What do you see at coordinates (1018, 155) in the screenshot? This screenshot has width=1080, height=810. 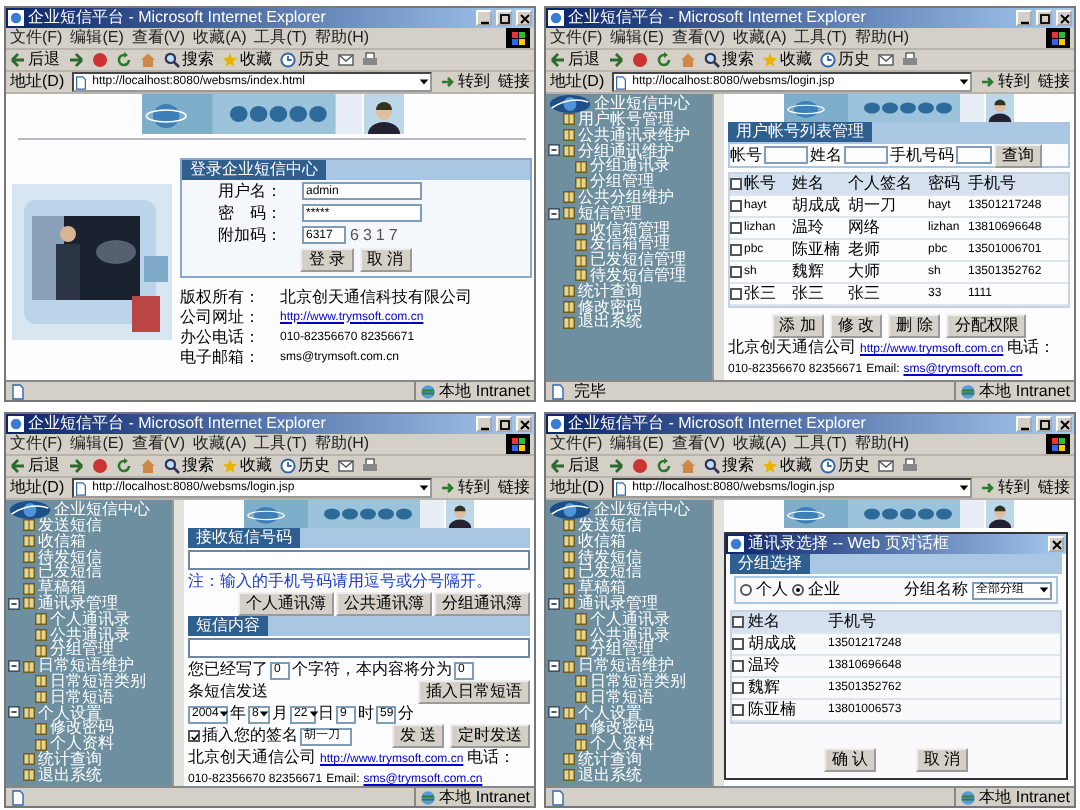 I see `search-button: 查询` at bounding box center [1018, 155].